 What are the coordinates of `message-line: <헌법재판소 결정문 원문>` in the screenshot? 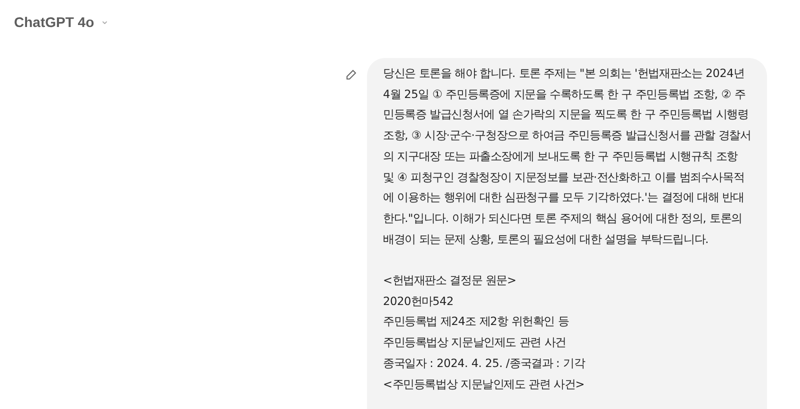 It's located at (450, 281).